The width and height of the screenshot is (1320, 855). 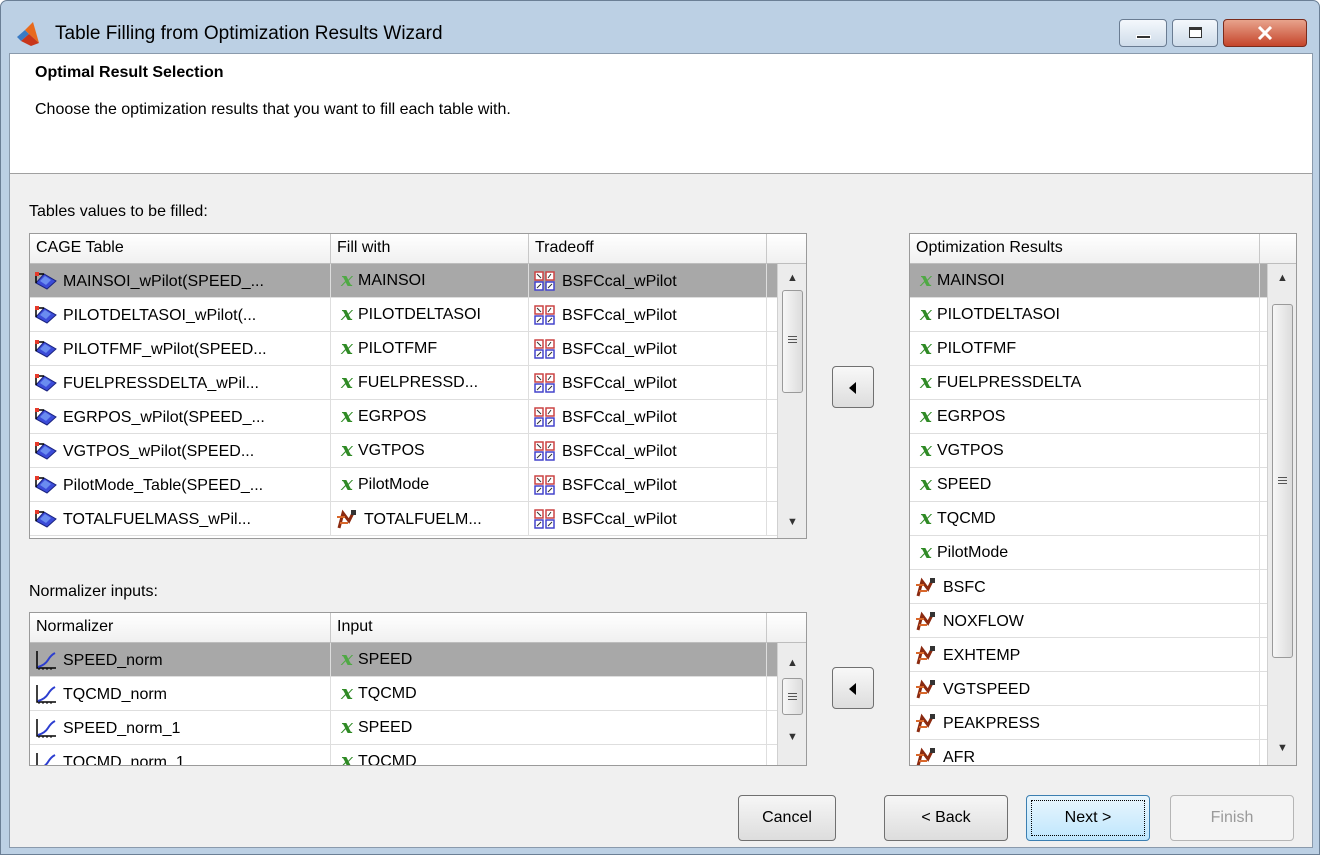 I want to click on tables-scrollbar: ▲ ▼, so click(x=791, y=401).